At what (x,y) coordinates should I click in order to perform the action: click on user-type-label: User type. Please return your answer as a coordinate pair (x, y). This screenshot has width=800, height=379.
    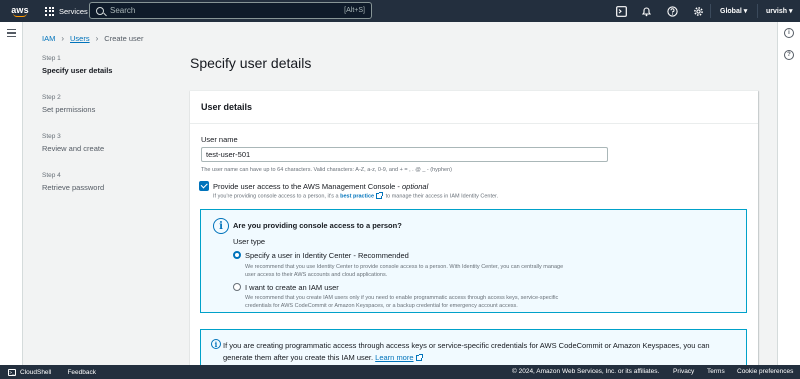
    Looking at the image, I should click on (249, 241).